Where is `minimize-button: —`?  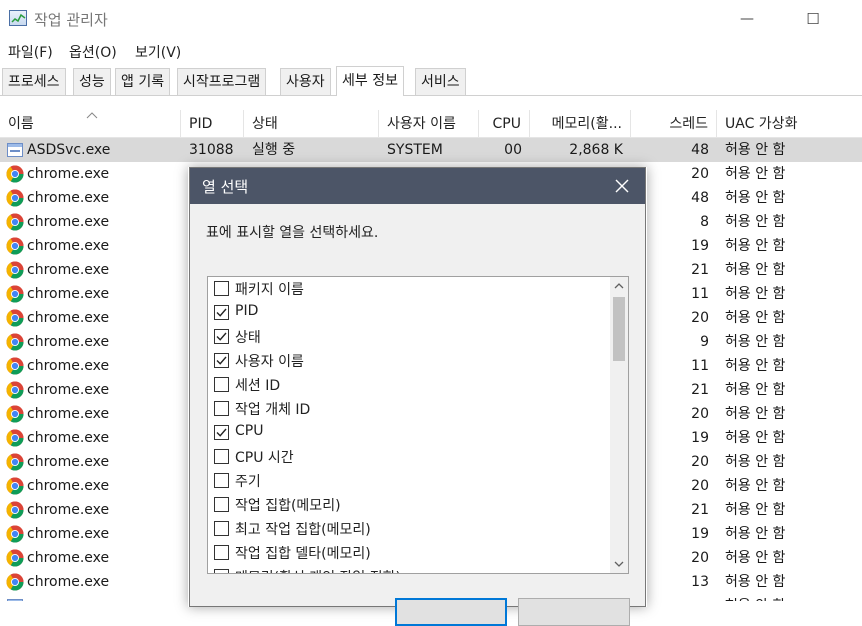 minimize-button: — is located at coordinates (747, 19).